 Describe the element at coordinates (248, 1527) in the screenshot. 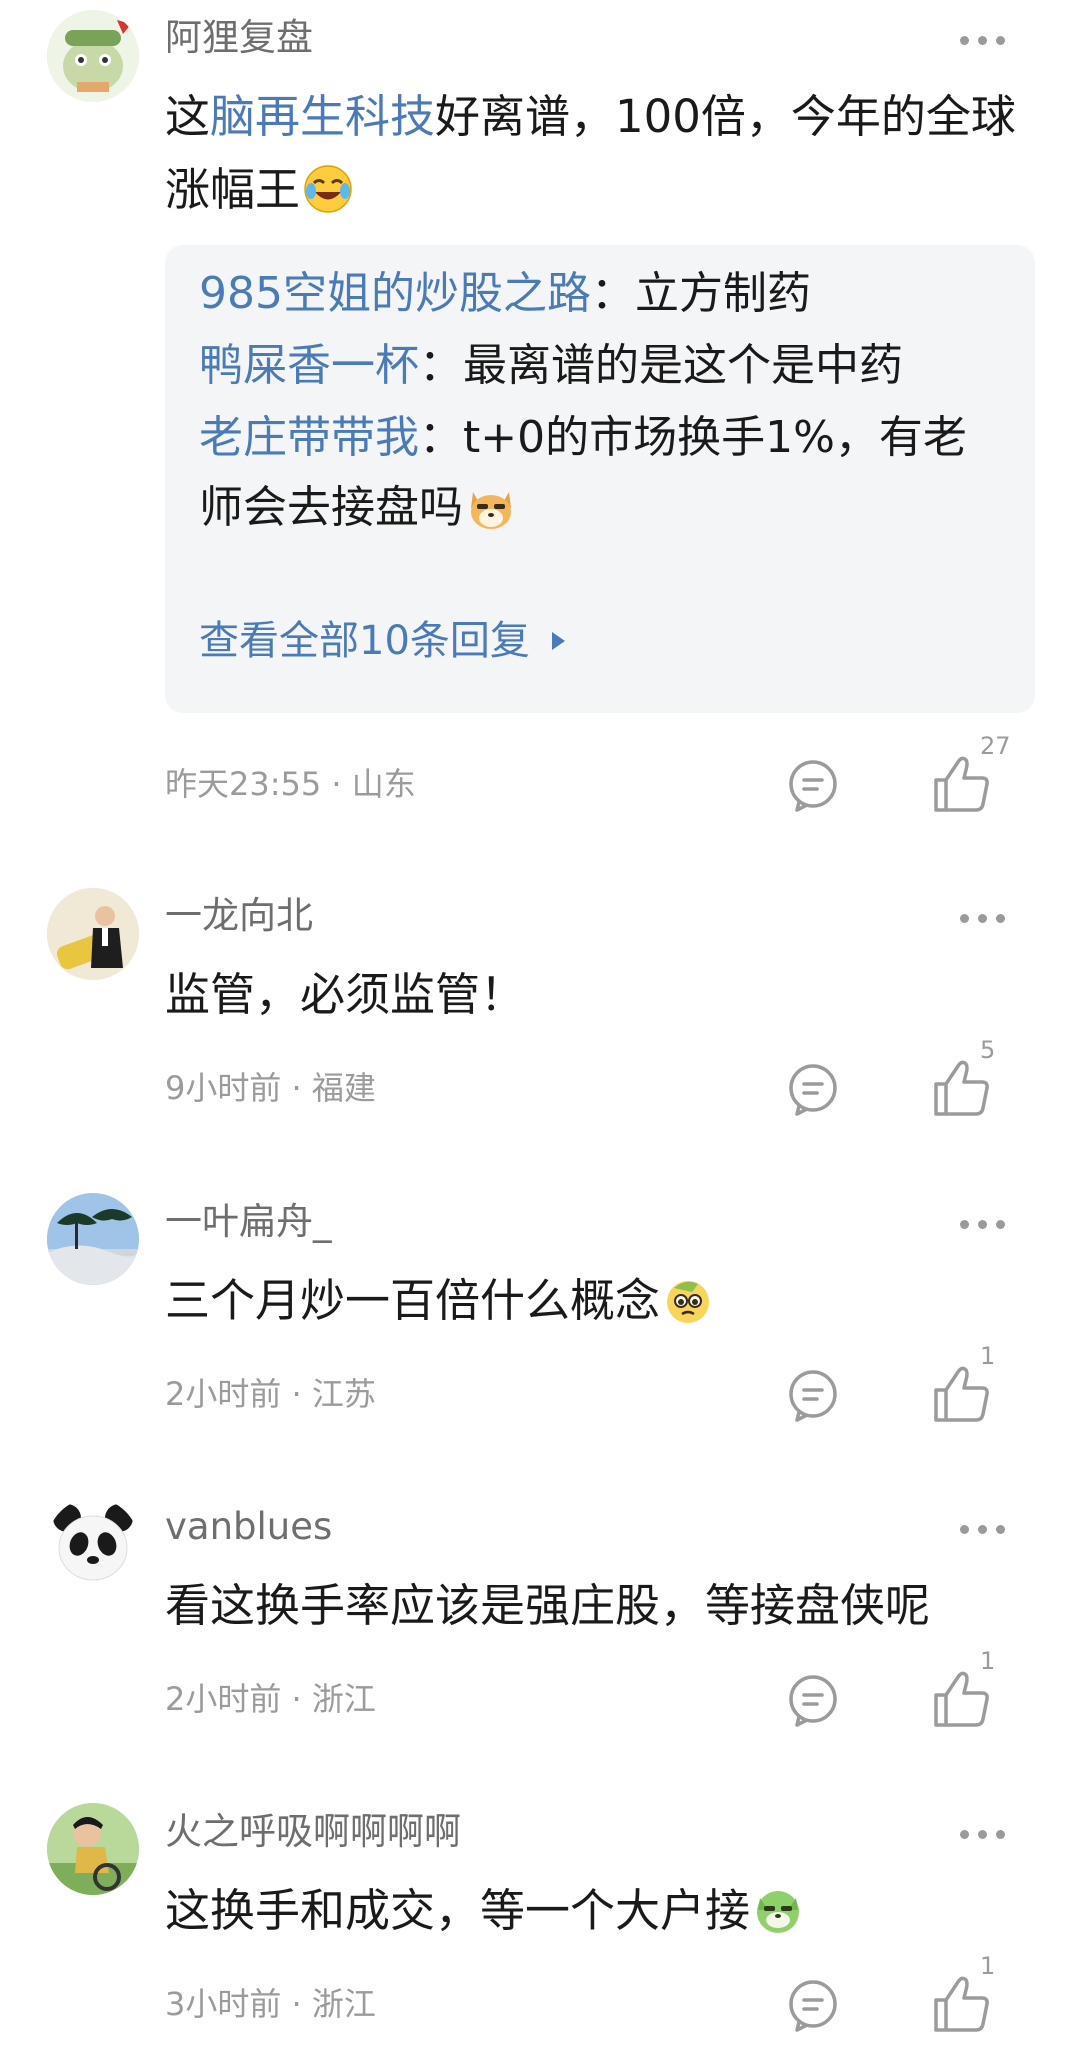

I see `username: vanblues` at that location.